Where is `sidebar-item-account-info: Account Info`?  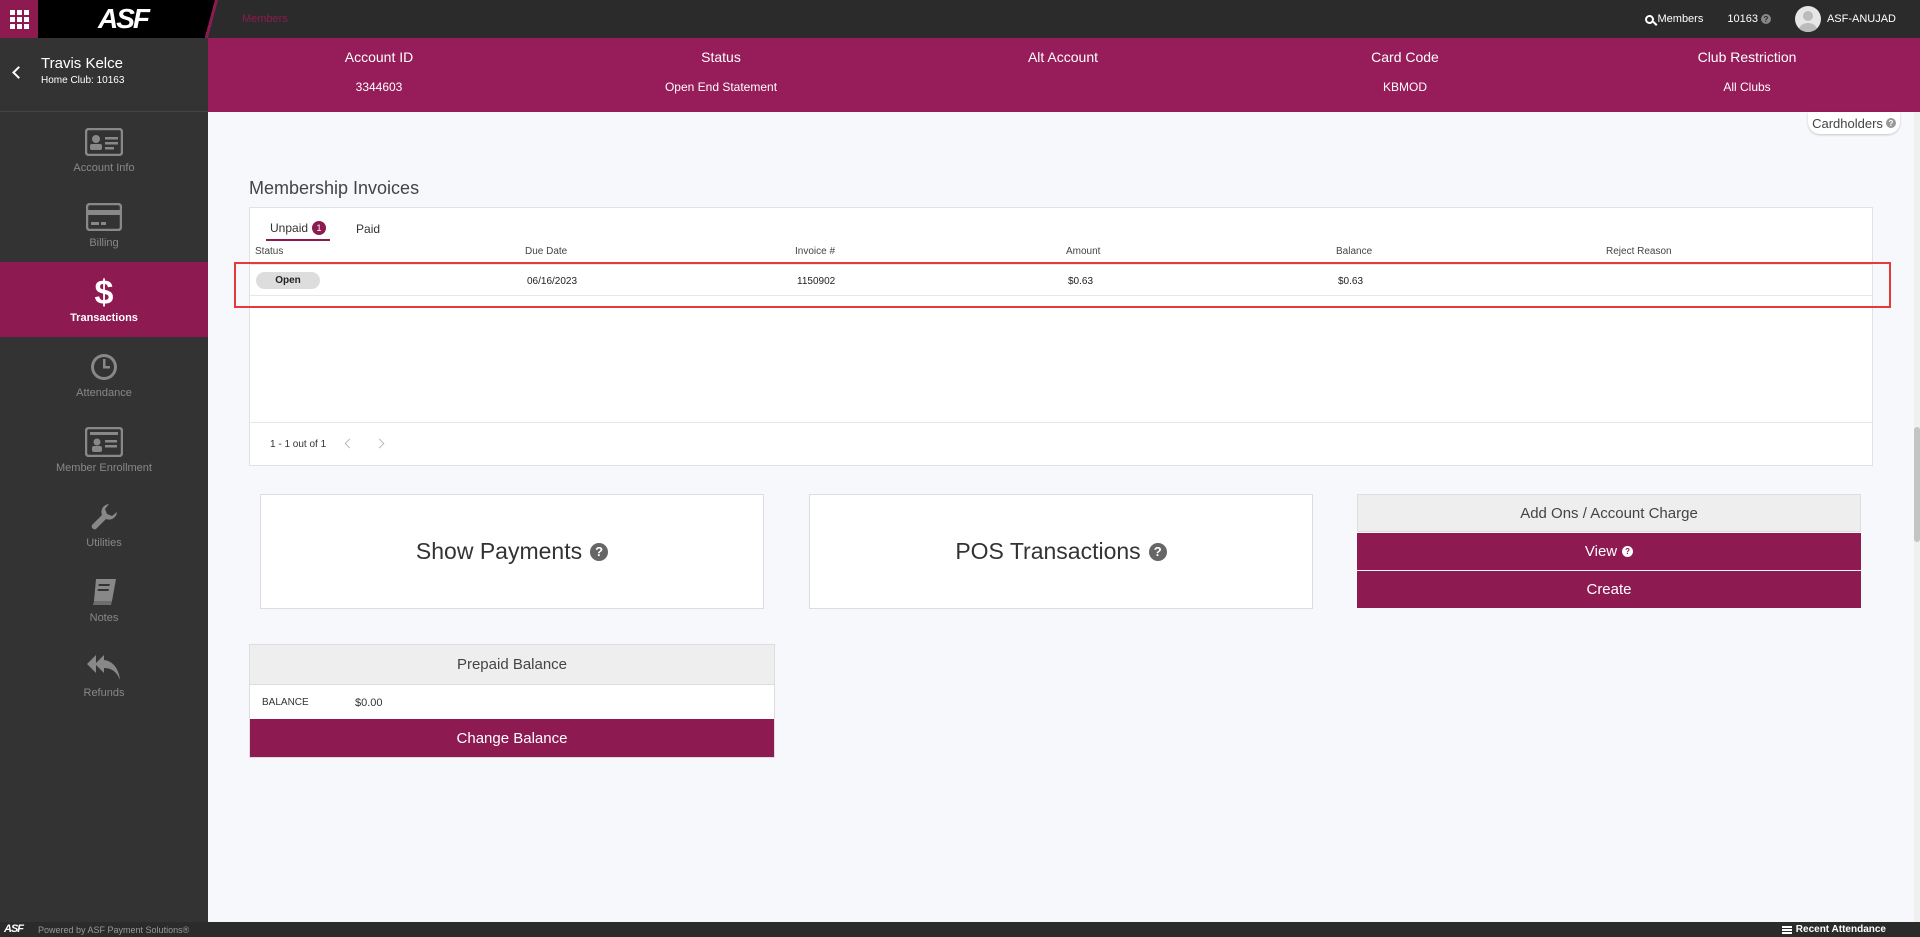
sidebar-item-account-info: Account Info is located at coordinates (104, 149).